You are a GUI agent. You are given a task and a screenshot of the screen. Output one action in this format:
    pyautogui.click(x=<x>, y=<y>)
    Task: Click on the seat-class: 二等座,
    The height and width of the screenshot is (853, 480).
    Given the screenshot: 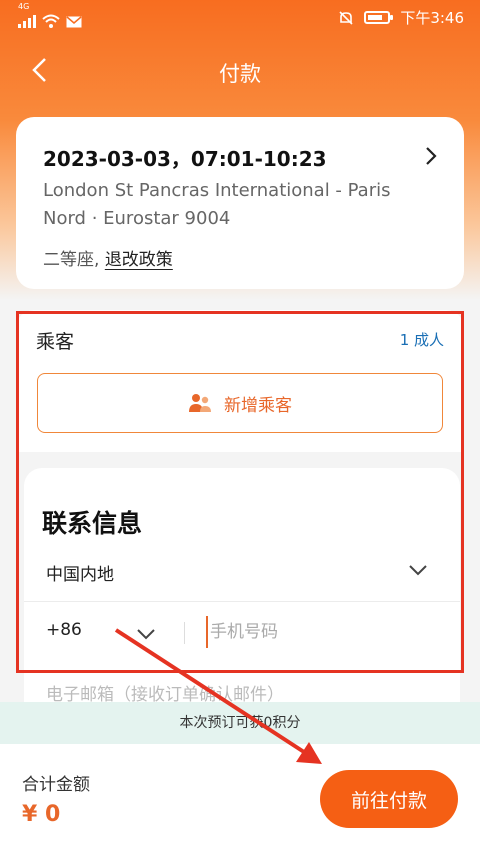 What is the action you would take?
    pyautogui.click(x=71, y=260)
    